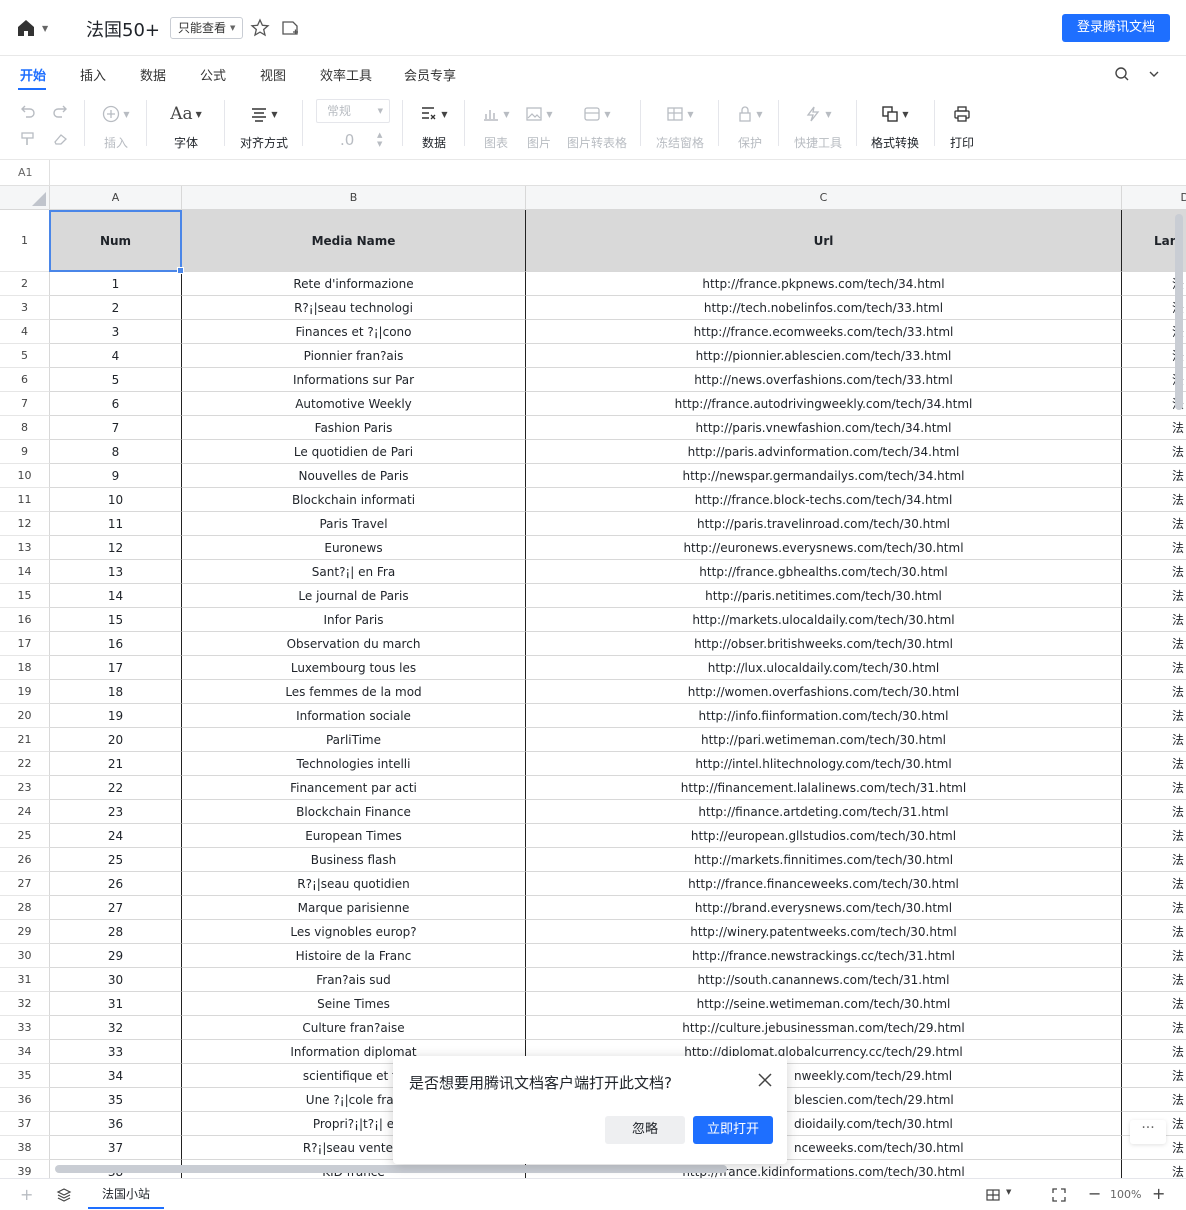 This screenshot has width=1186, height=1210. I want to click on row-header: 35, so click(25, 1076).